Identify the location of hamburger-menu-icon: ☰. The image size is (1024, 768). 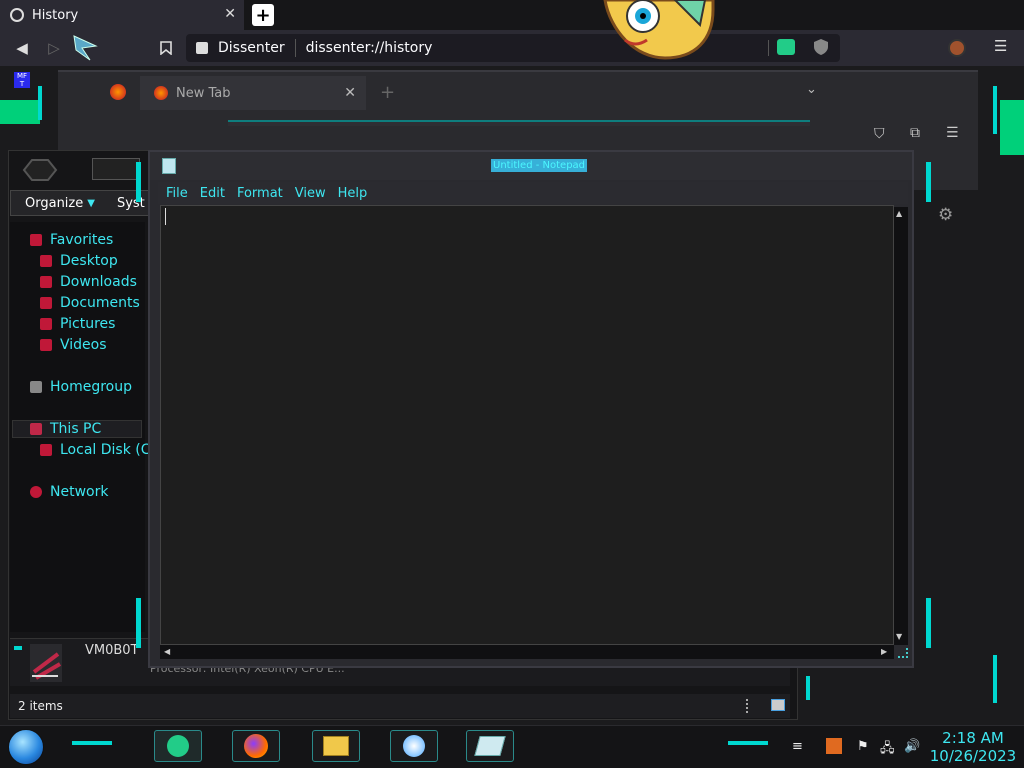
(1000, 46).